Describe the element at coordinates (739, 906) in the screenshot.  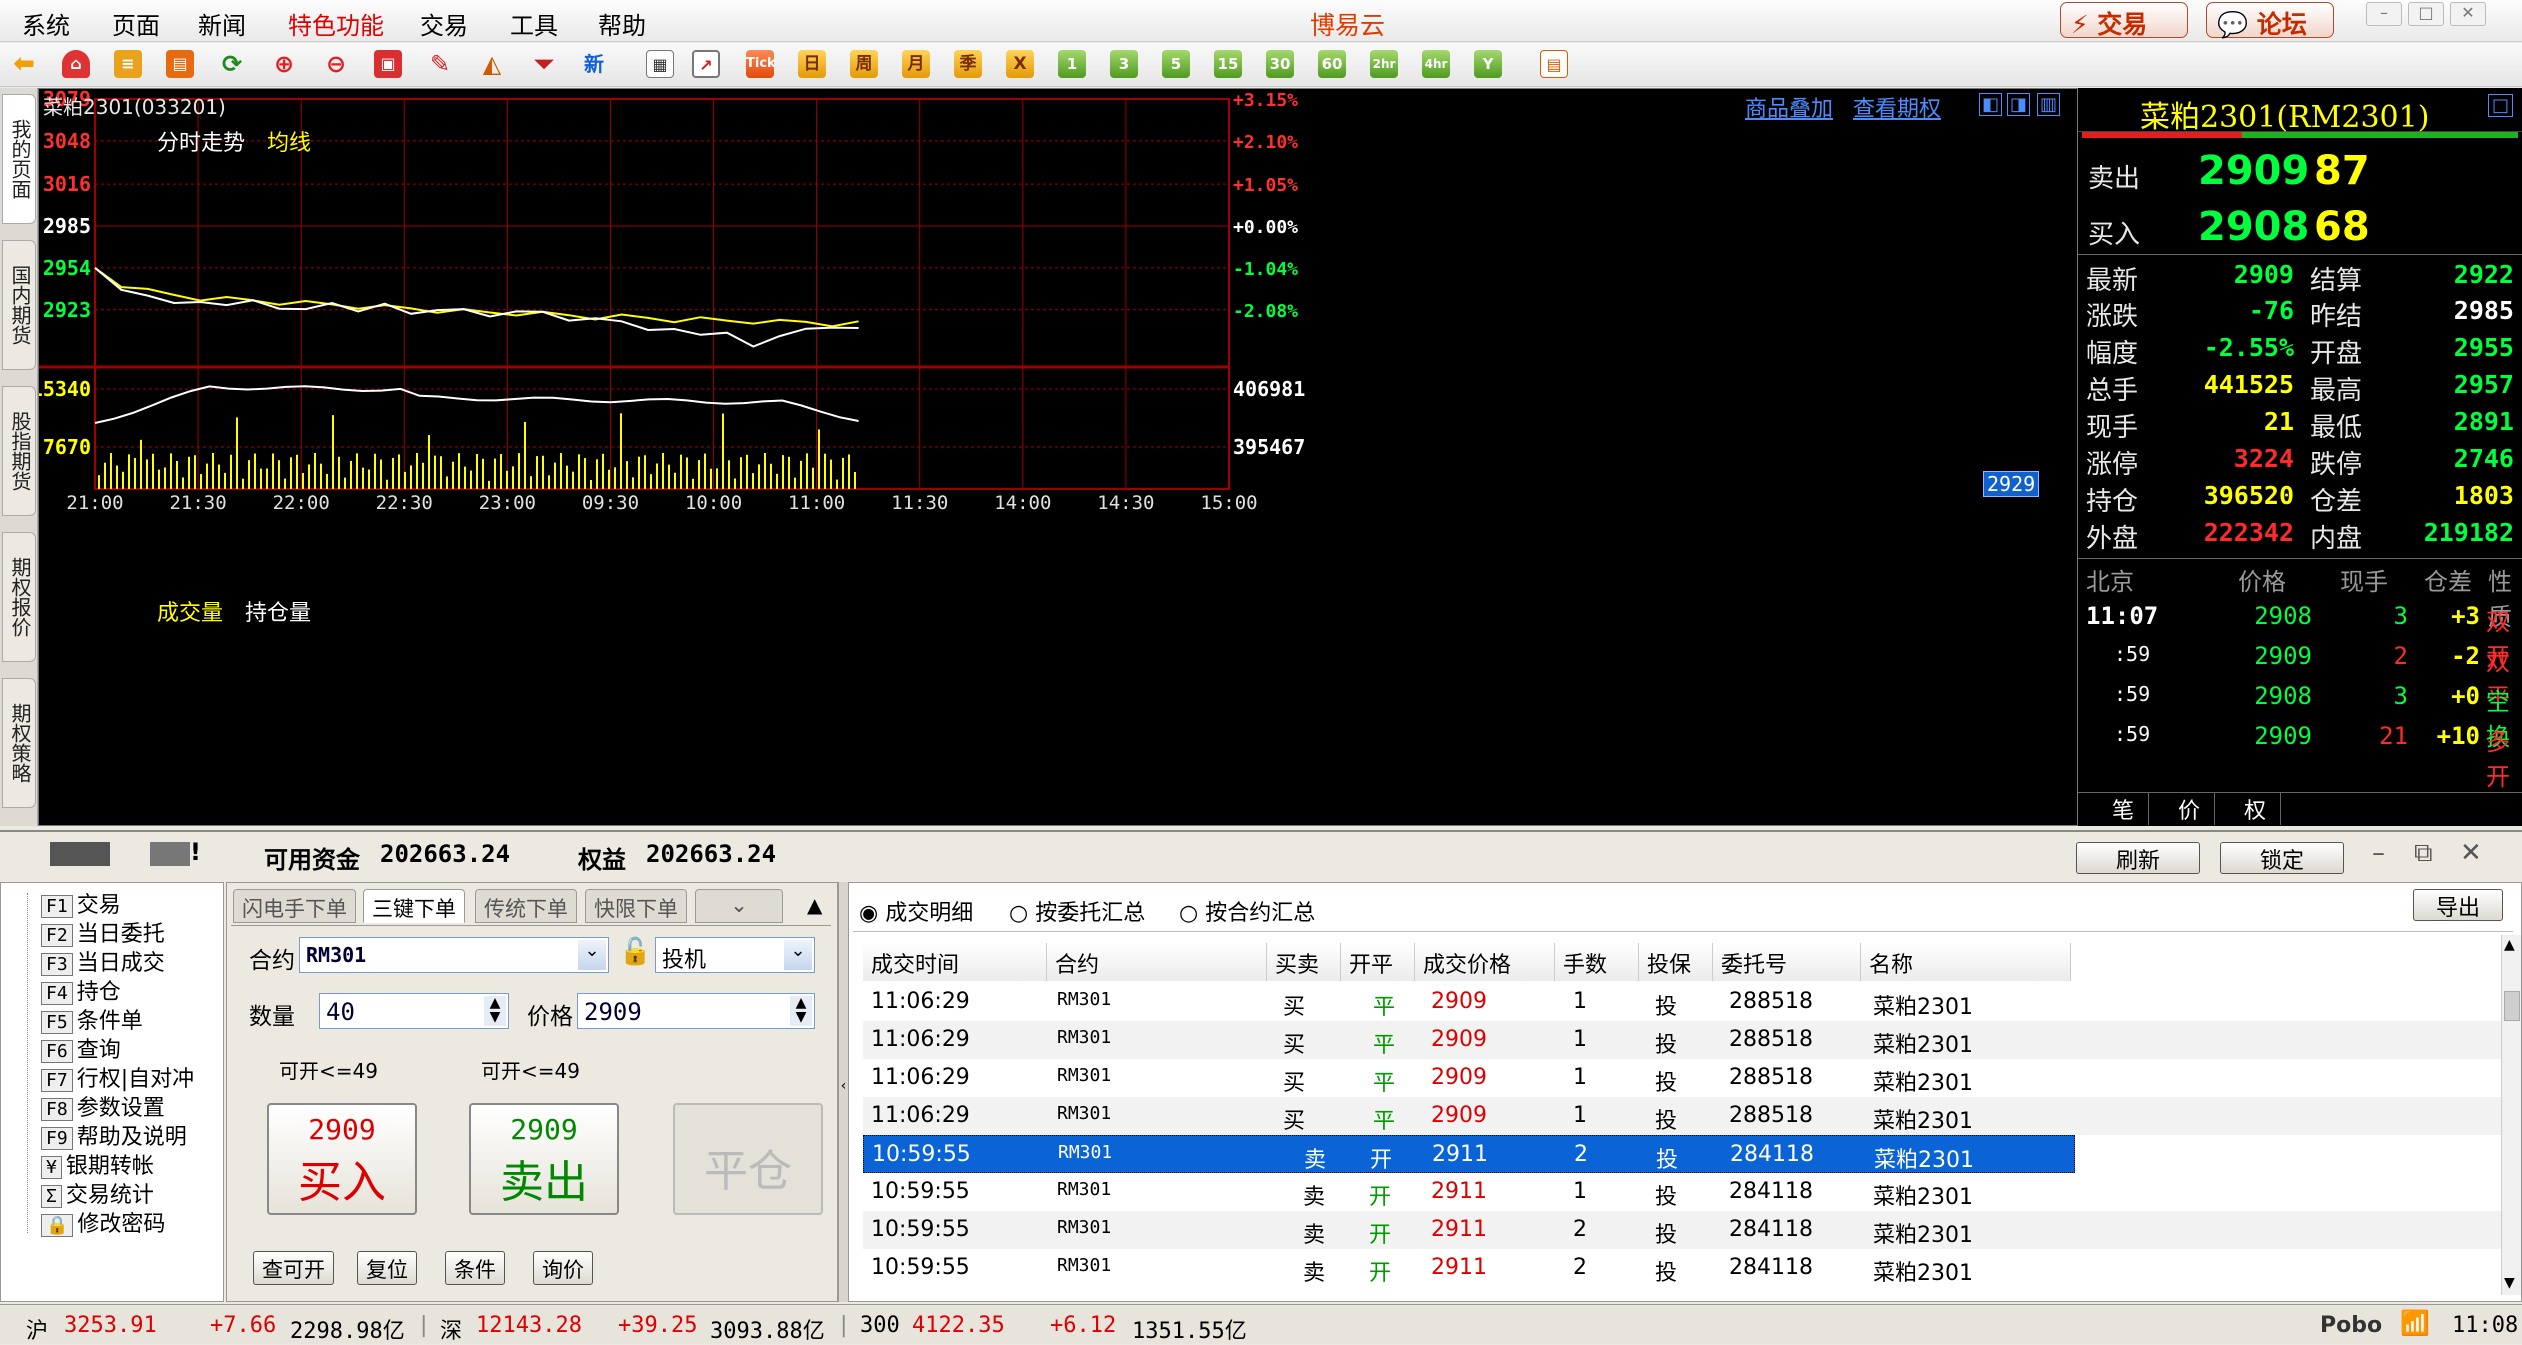
I see `more-tabs-icon: ⌄` at that location.